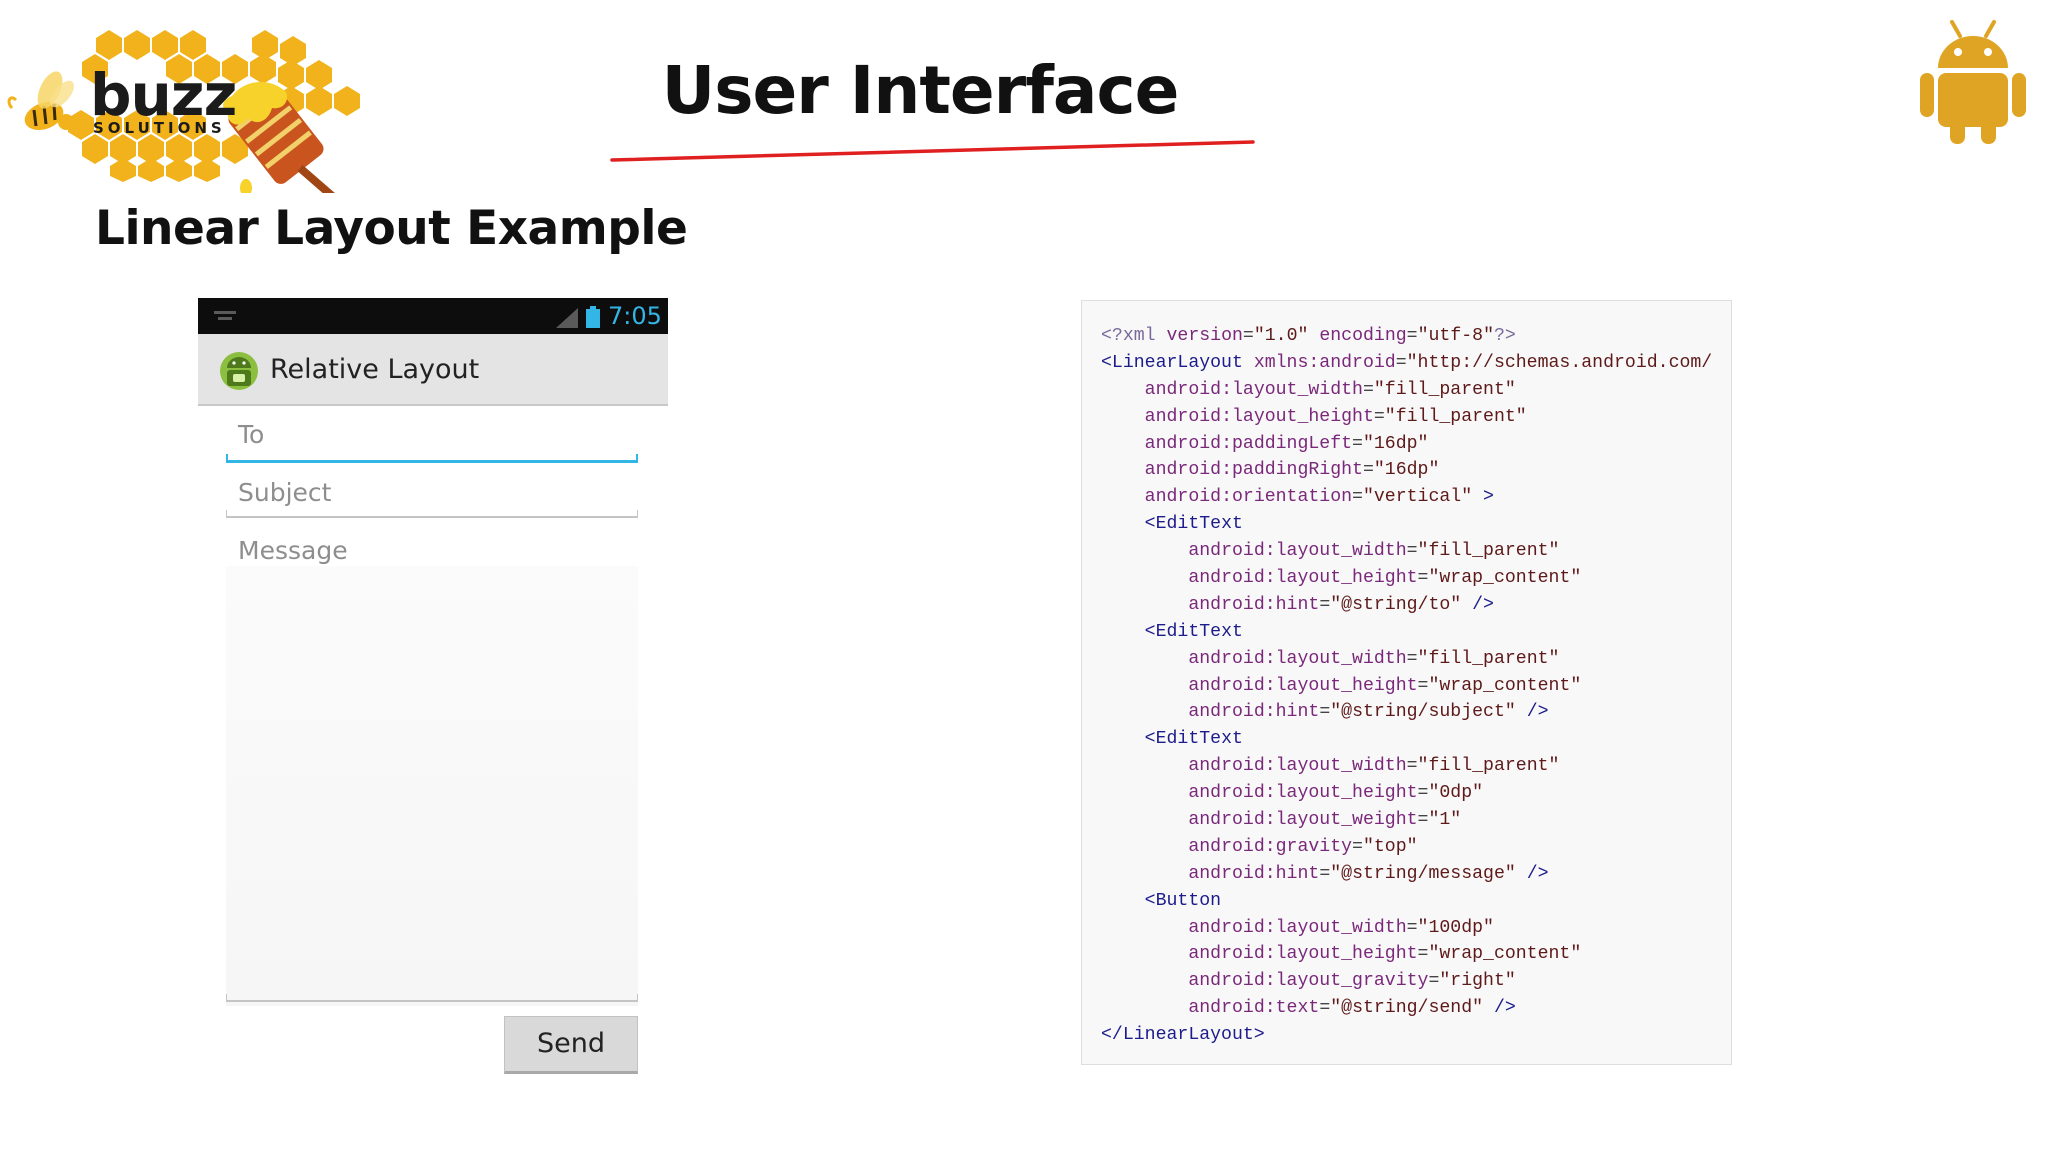  I want to click on code-token: "http://schemas.android.com/, so click(1559, 362).